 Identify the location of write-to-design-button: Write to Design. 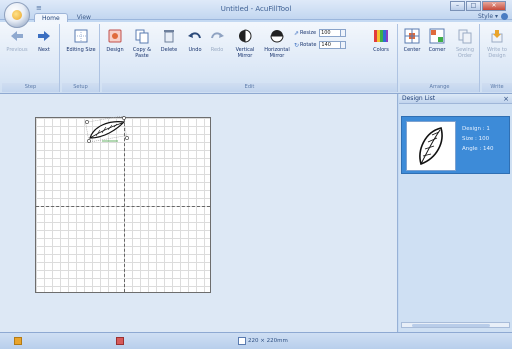
(497, 43).